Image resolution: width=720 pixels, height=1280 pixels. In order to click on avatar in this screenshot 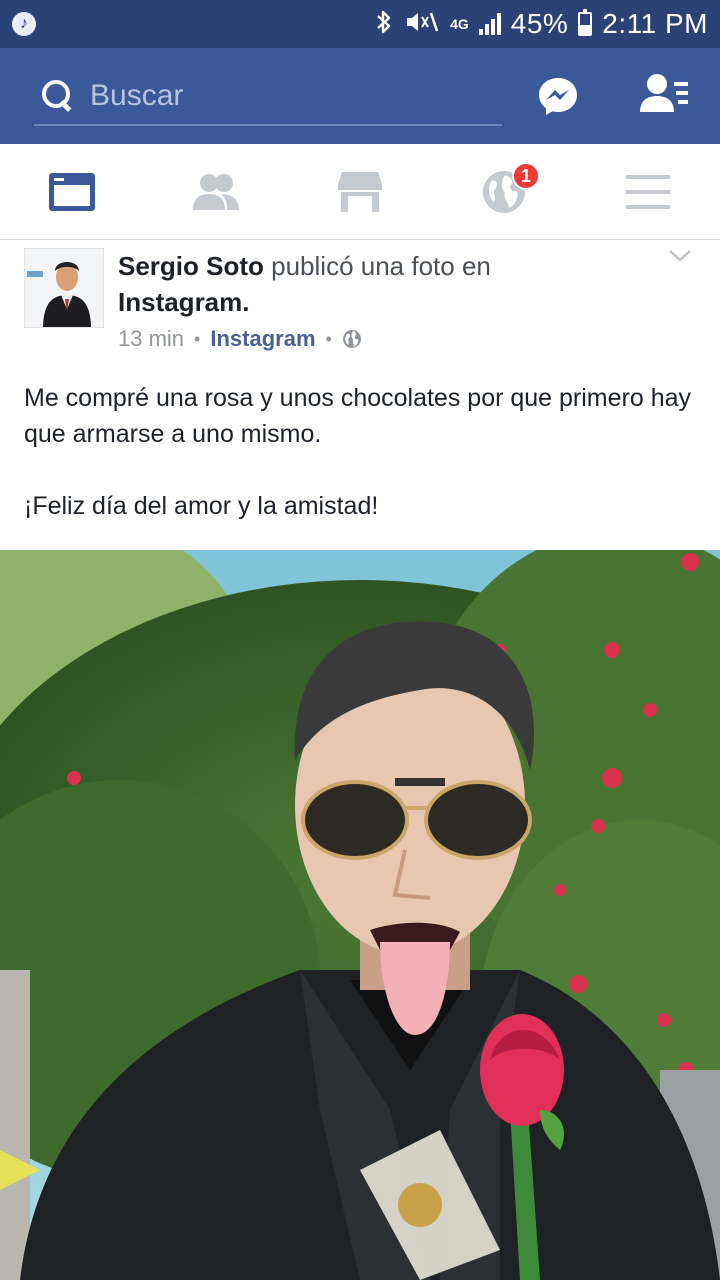, I will do `click(64, 288)`.